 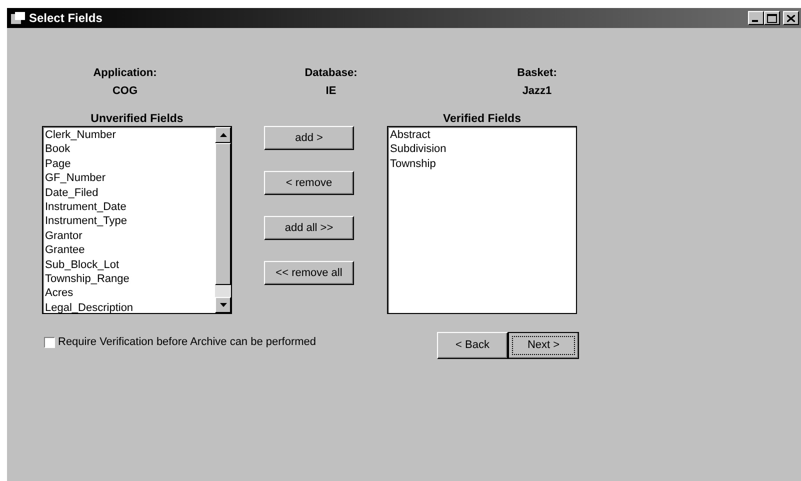 I want to click on list-item: GF_Number, so click(x=129, y=178).